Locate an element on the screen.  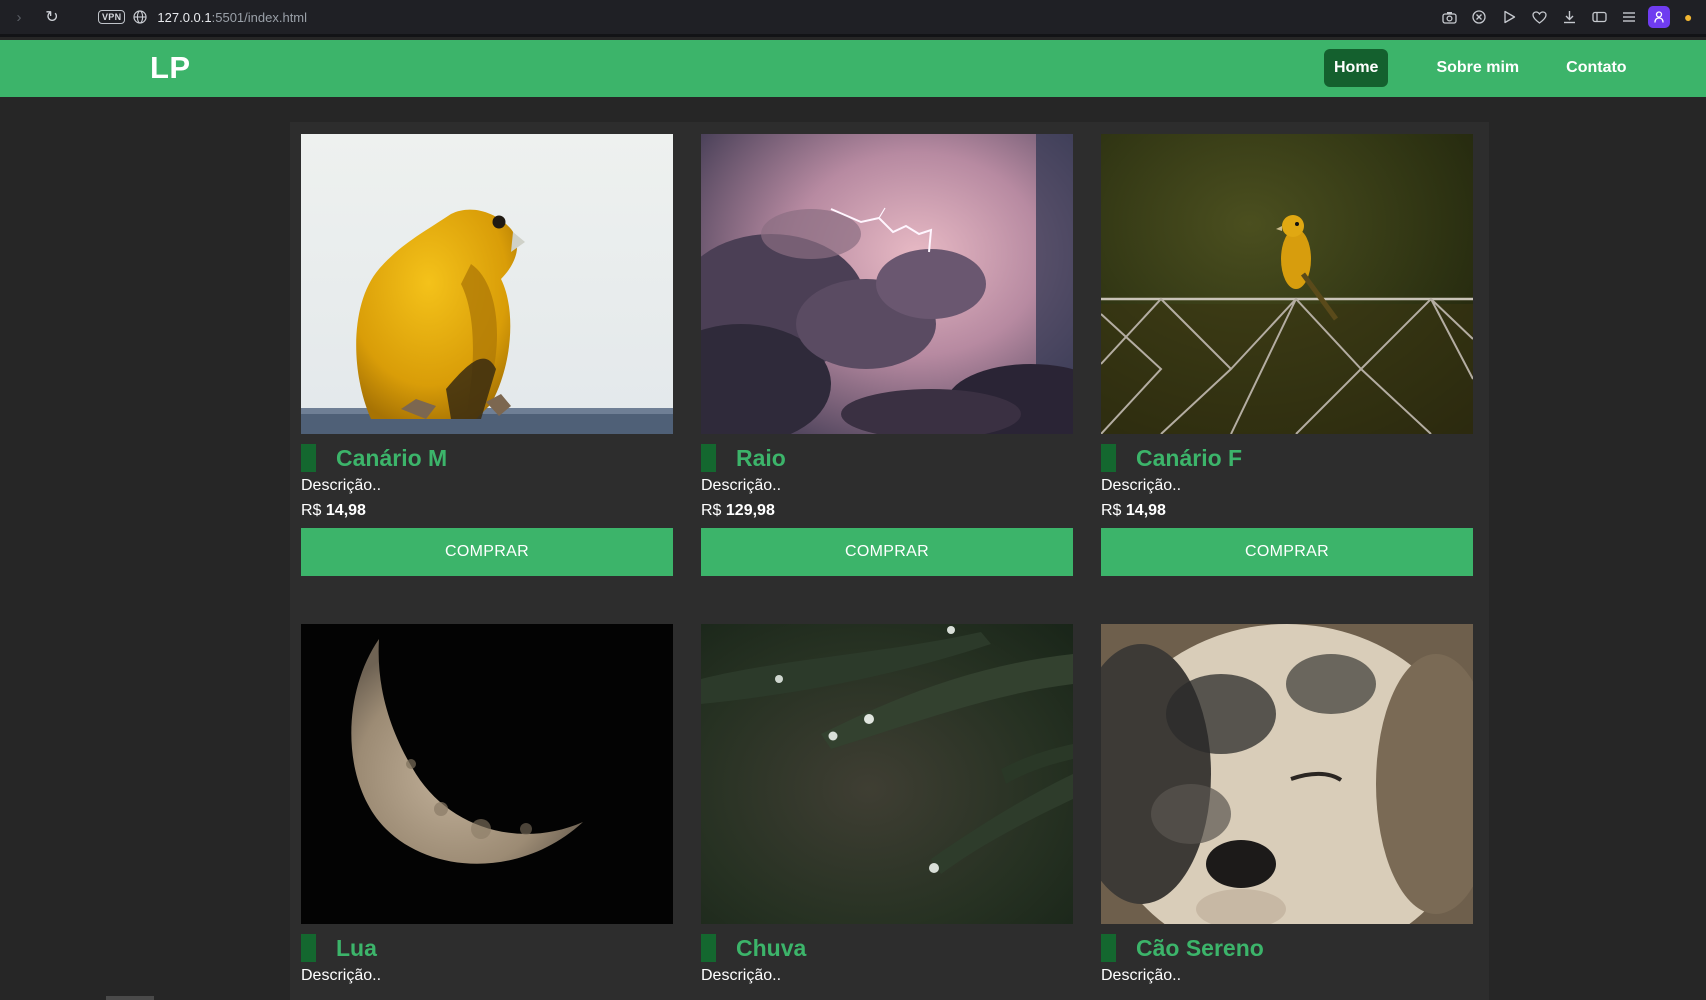
product-name: Chuva is located at coordinates (771, 947).